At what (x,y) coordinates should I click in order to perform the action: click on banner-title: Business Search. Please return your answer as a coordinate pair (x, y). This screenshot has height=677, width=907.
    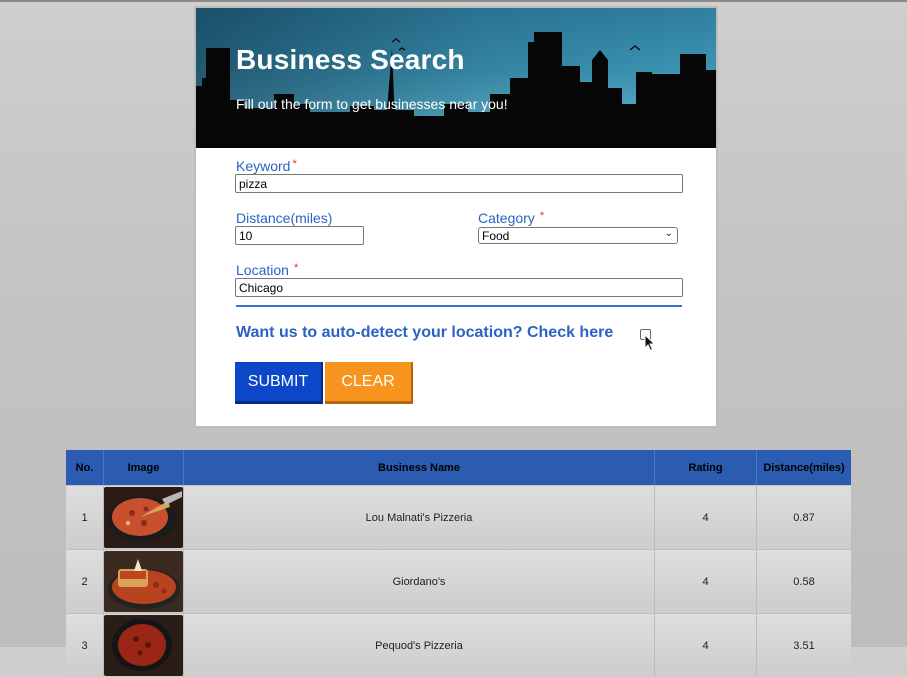
    Looking at the image, I should click on (350, 59).